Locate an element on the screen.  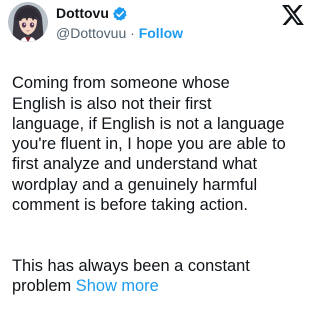
author-display-name: Dottovu is located at coordinates (82, 13).